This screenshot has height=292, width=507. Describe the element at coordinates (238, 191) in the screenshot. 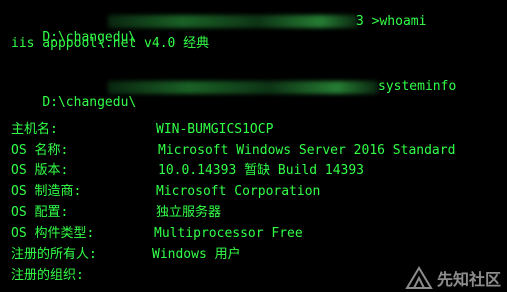

I see `info-value-os-manufacturer: Microsoft Corporation` at that location.